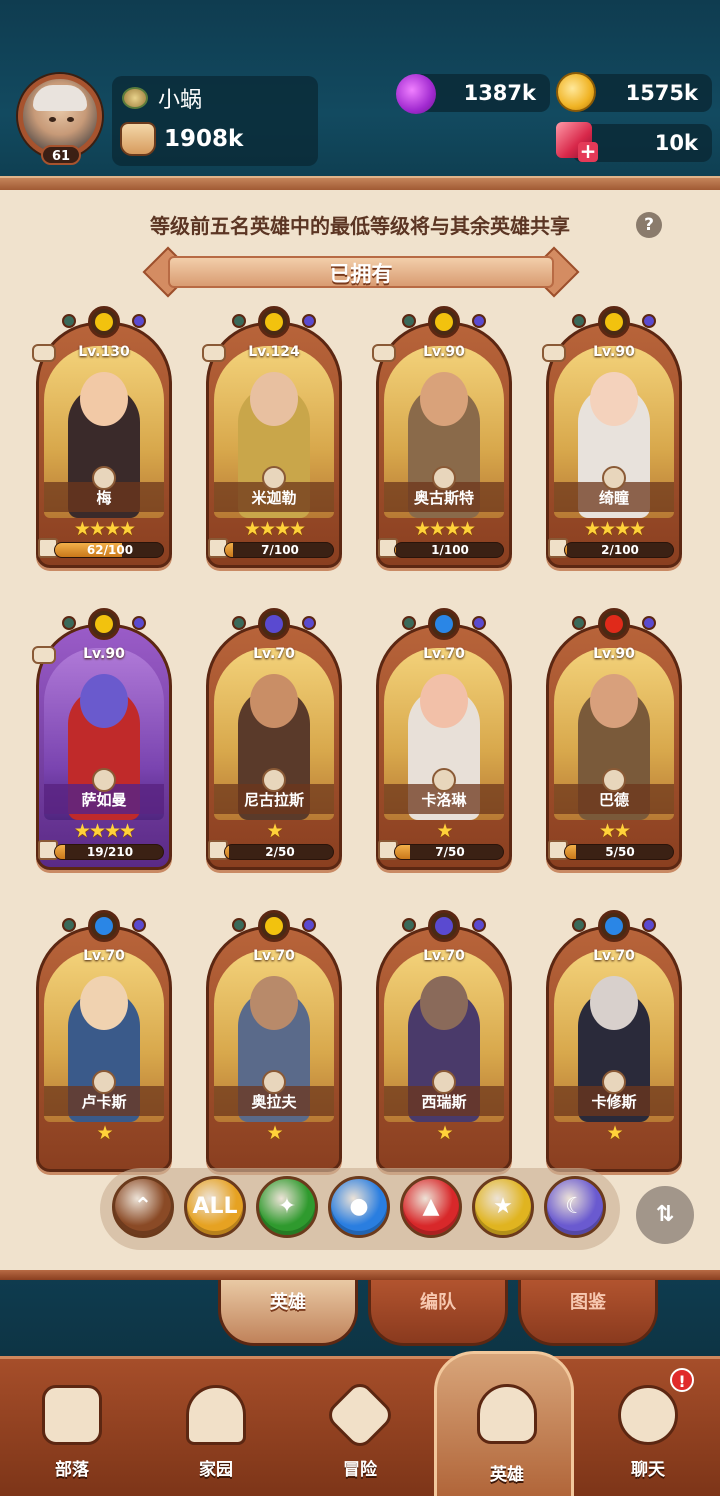 The width and height of the screenshot is (720, 1496). What do you see at coordinates (360, 1275) in the screenshot?
I see `tabs-trim` at bounding box center [360, 1275].